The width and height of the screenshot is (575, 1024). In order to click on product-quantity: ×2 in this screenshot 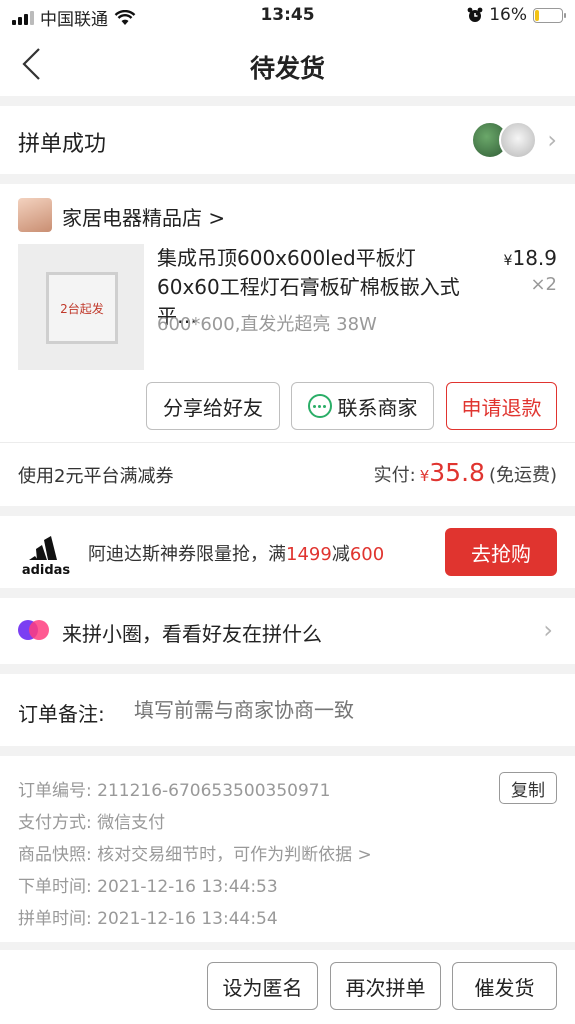, I will do `click(543, 284)`.